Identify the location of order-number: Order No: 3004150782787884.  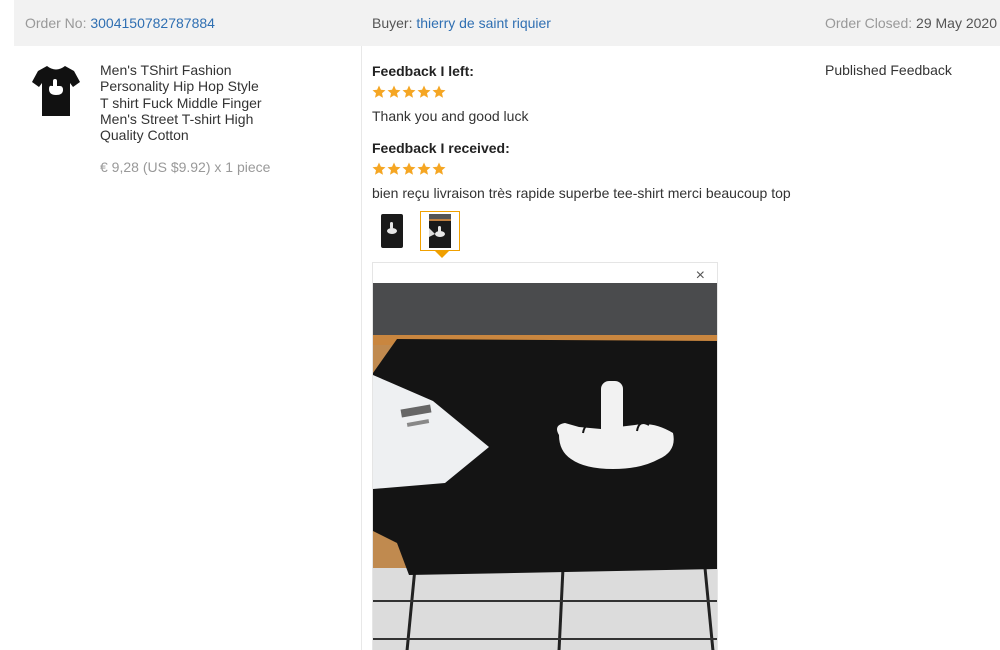
(120, 23).